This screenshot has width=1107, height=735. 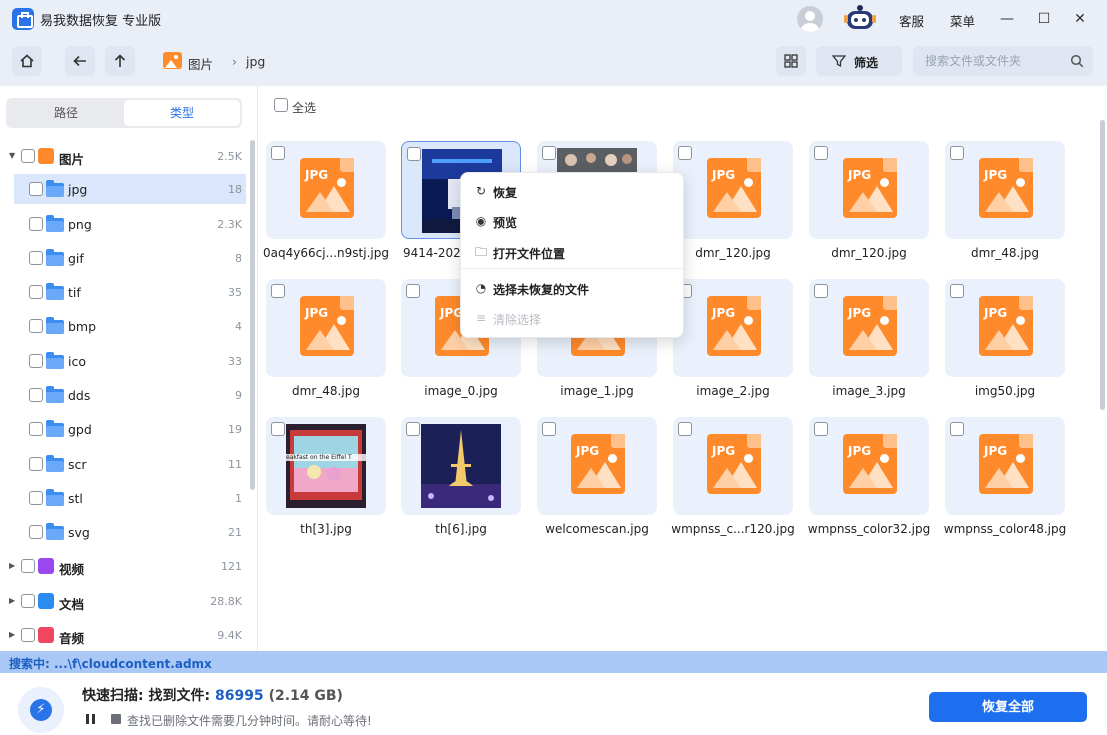 What do you see at coordinates (860, 18) in the screenshot?
I see `robot-assistant-icon` at bounding box center [860, 18].